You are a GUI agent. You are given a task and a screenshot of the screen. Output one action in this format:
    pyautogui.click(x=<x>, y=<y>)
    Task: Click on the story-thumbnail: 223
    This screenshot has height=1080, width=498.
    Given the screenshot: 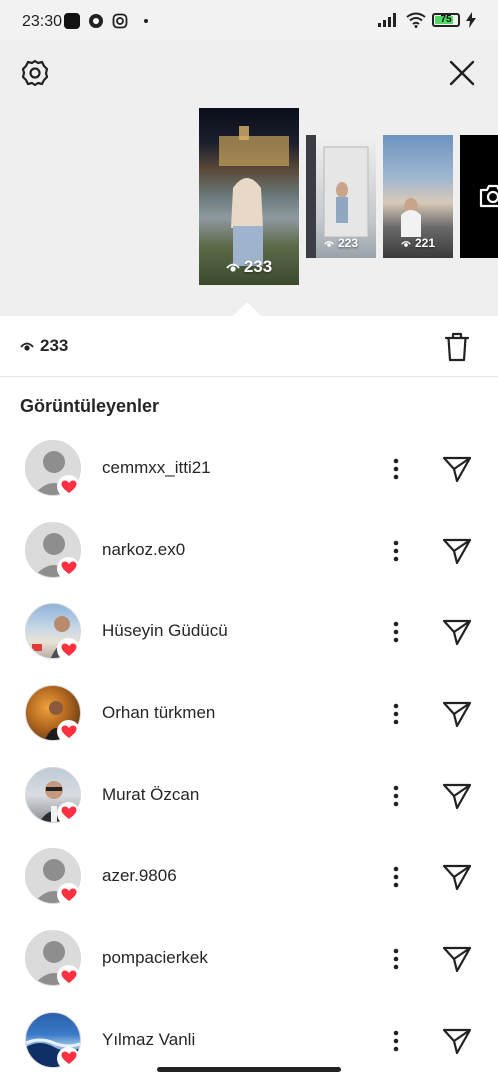 What is the action you would take?
    pyautogui.click(x=341, y=196)
    